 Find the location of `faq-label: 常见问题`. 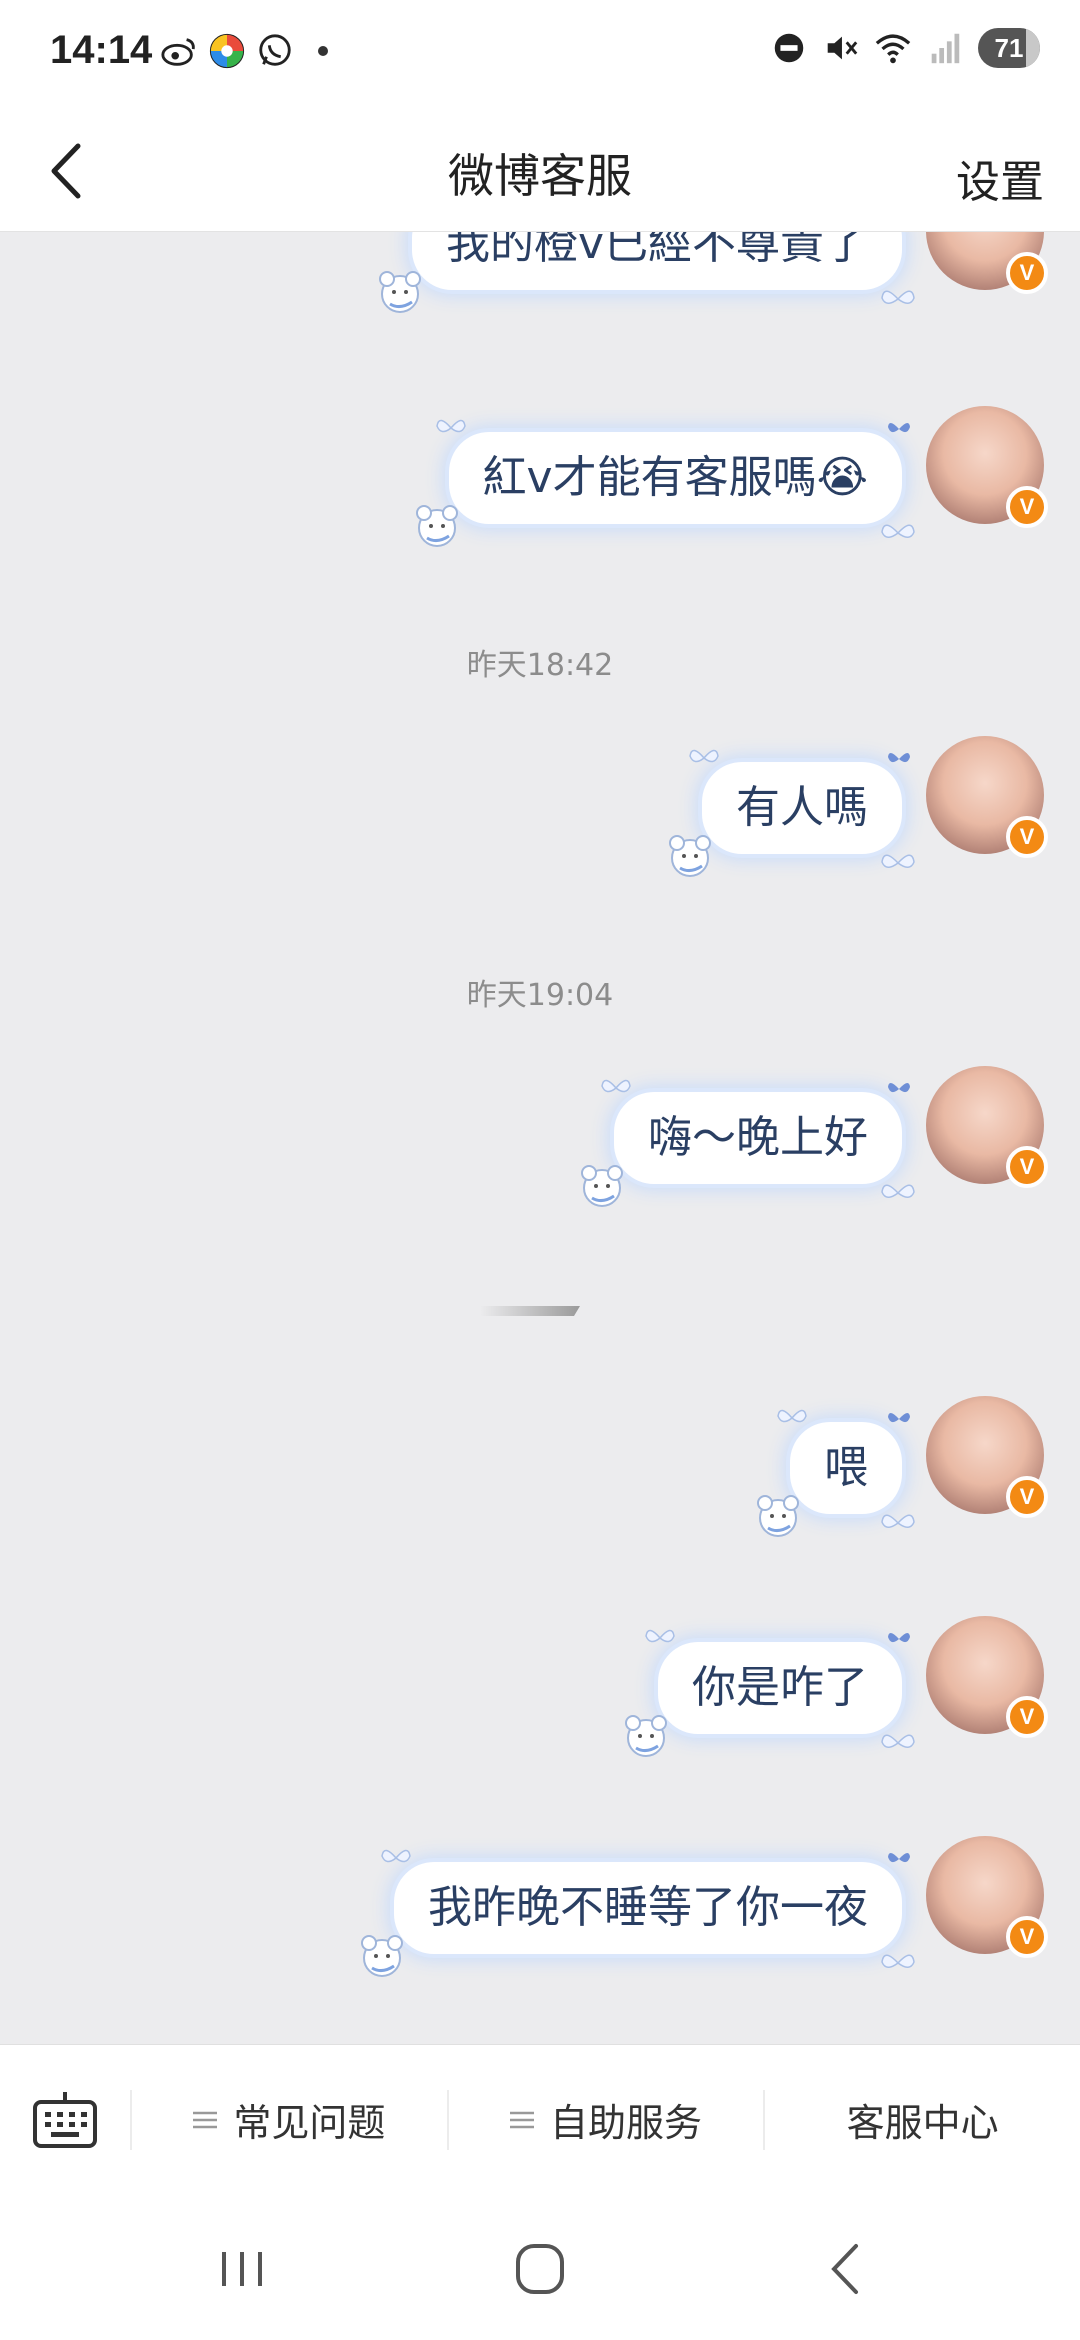

faq-label: 常见问题 is located at coordinates (309, 2123).